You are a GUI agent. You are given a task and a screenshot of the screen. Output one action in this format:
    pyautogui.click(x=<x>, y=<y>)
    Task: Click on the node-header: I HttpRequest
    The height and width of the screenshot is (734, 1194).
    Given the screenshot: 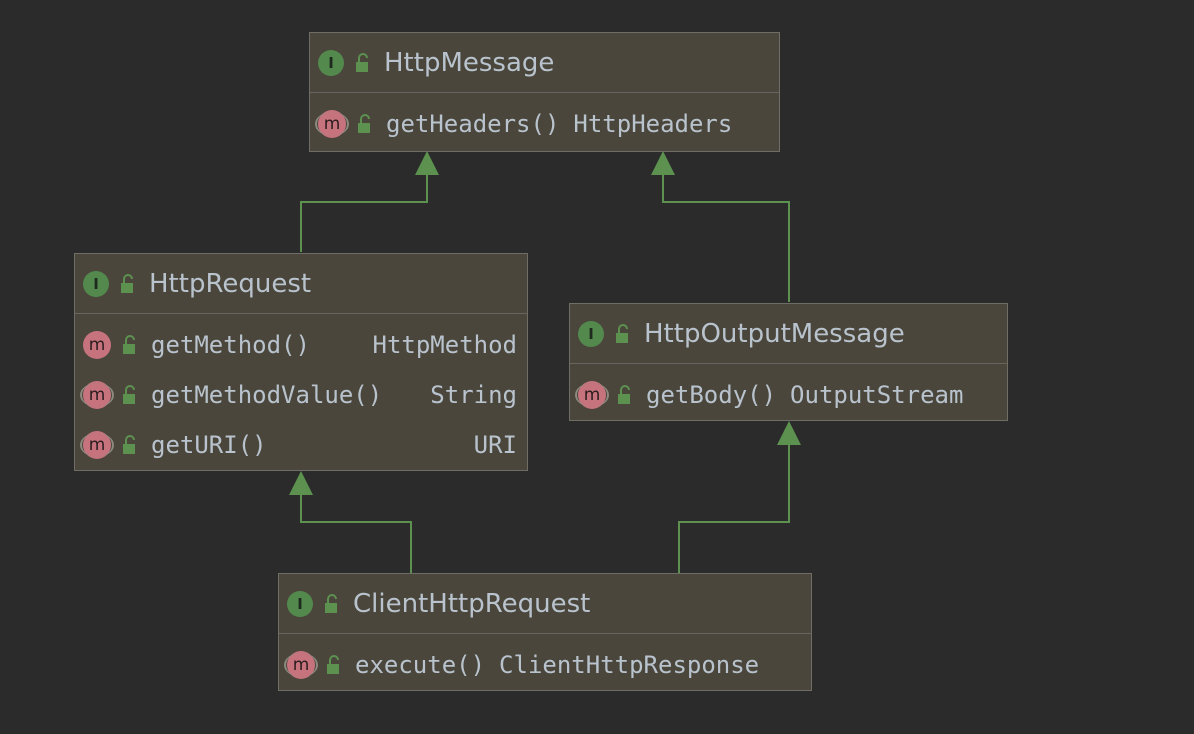 What is the action you would take?
    pyautogui.click(x=301, y=284)
    